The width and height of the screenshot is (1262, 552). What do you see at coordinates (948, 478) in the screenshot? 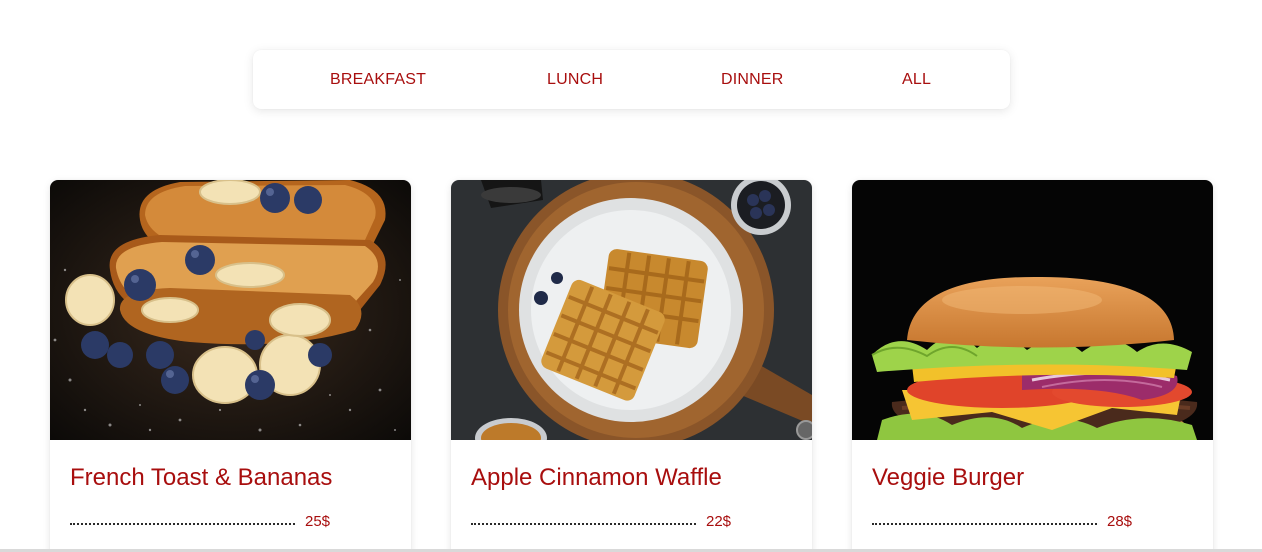
I see `item-title: Veggie Burger` at bounding box center [948, 478].